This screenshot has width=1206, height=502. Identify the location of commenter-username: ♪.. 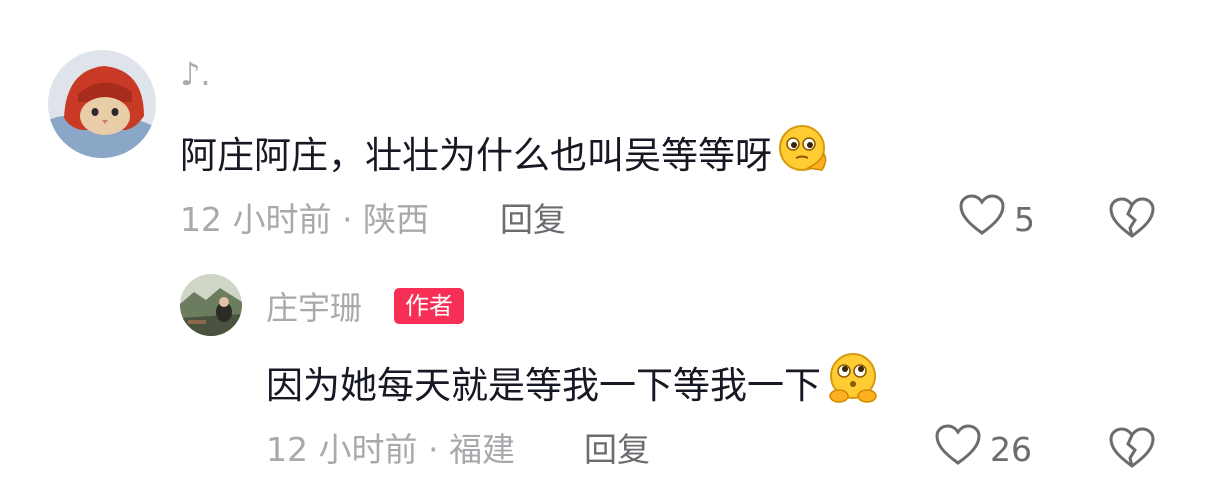
(195, 74).